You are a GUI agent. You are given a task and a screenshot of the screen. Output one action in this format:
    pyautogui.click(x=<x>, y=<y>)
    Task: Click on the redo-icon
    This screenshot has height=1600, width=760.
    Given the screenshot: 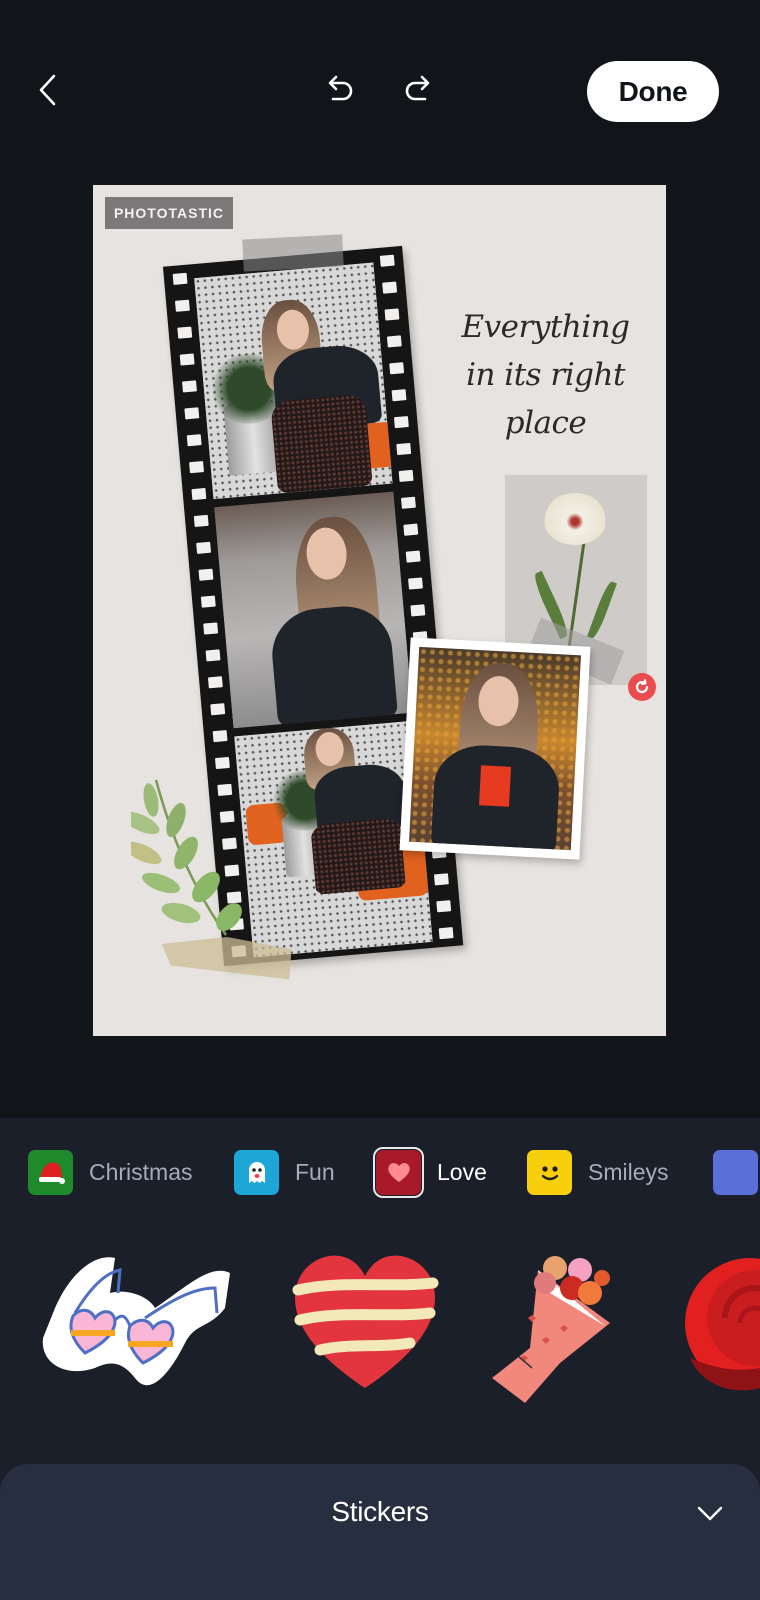 What is the action you would take?
    pyautogui.click(x=417, y=88)
    